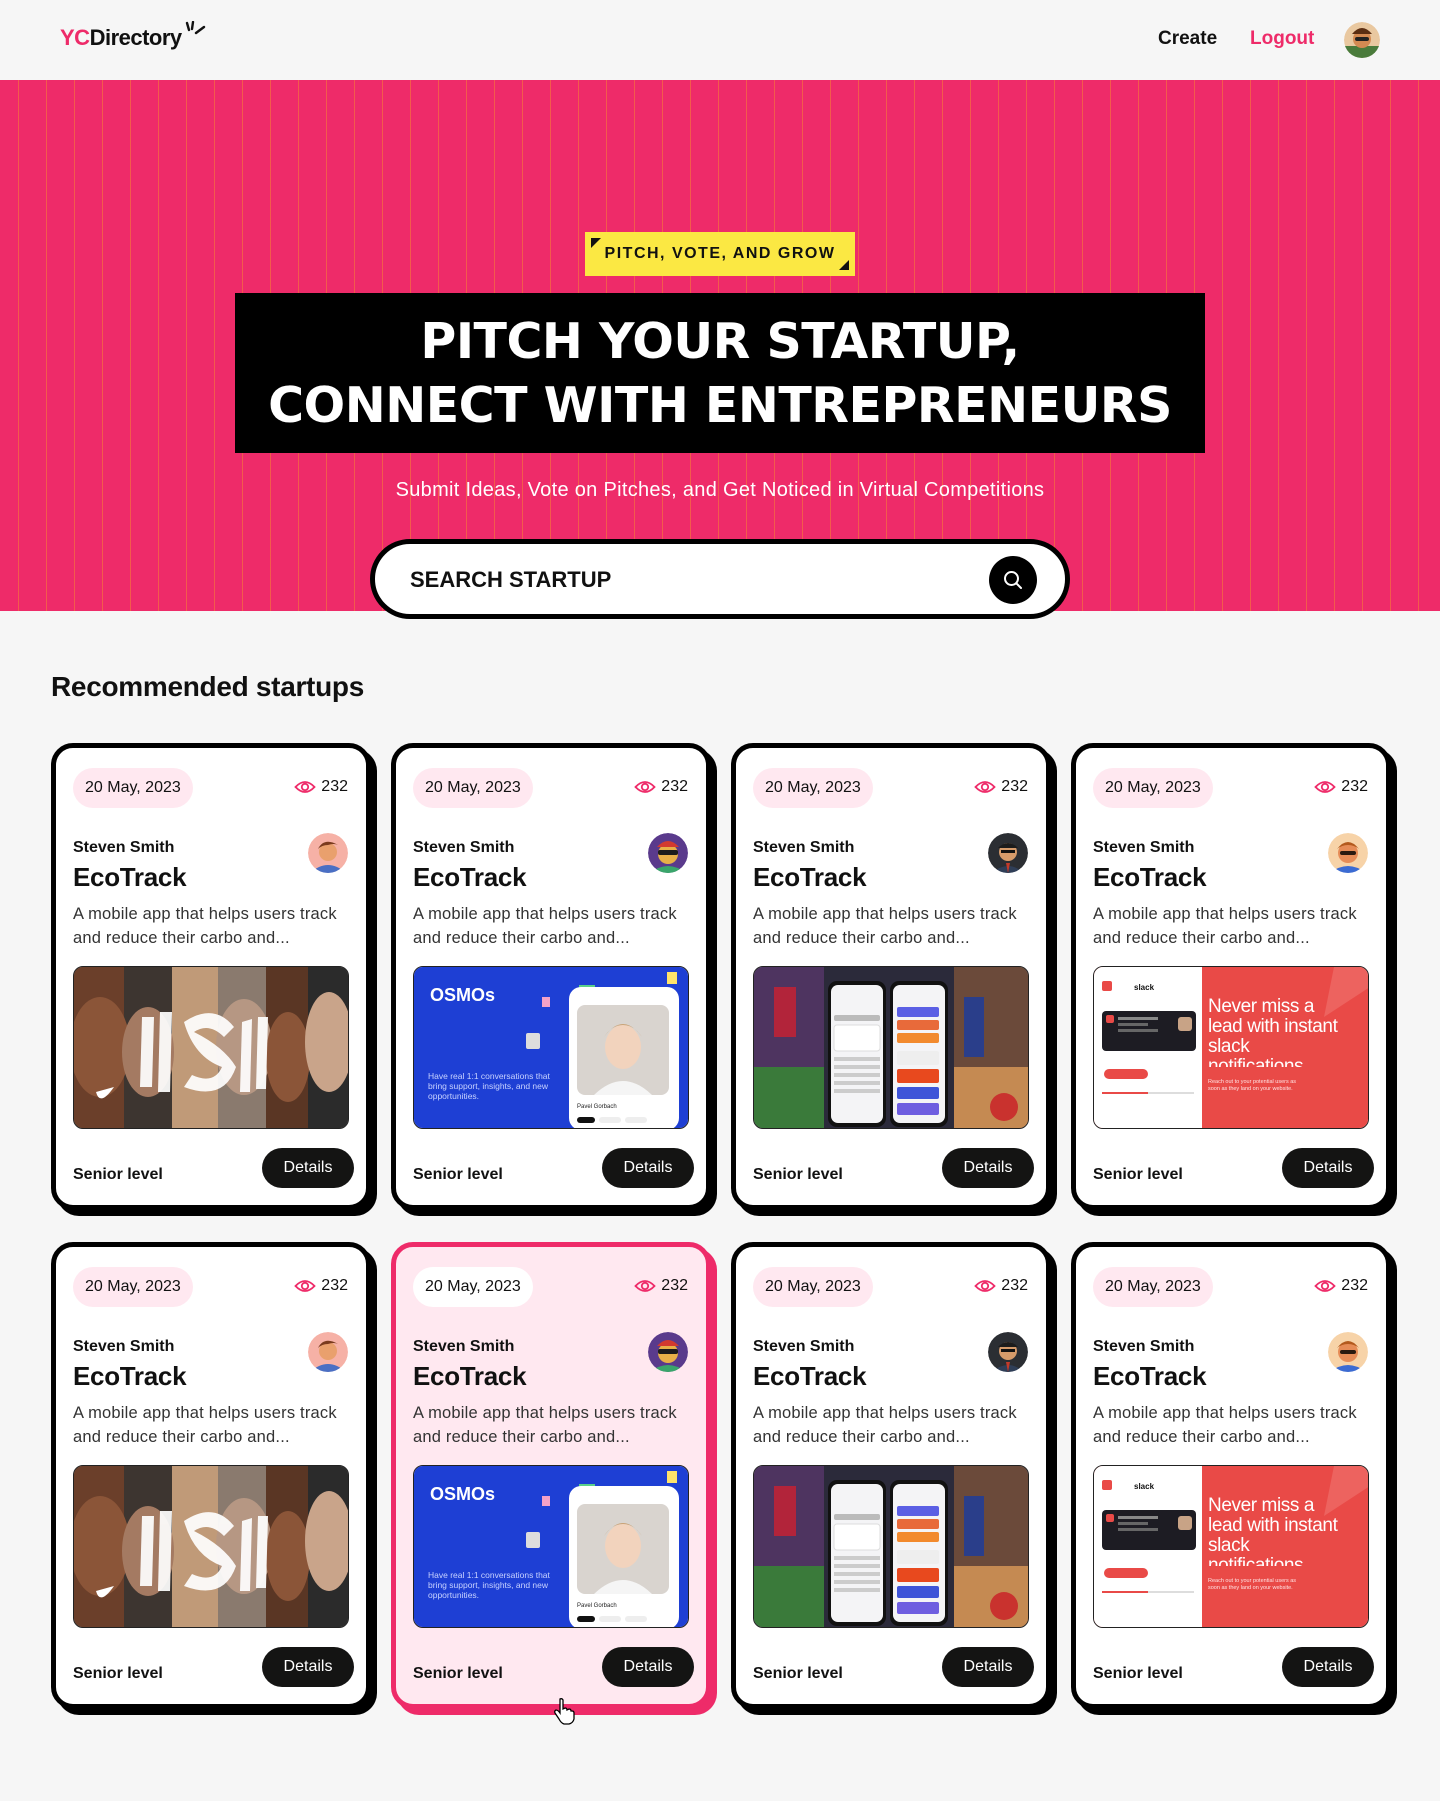 This screenshot has height=1801, width=1440. Describe the element at coordinates (720, 341) in the screenshot. I see `hero-headline-line-1: PITCH YOUR STARTUP,` at that location.